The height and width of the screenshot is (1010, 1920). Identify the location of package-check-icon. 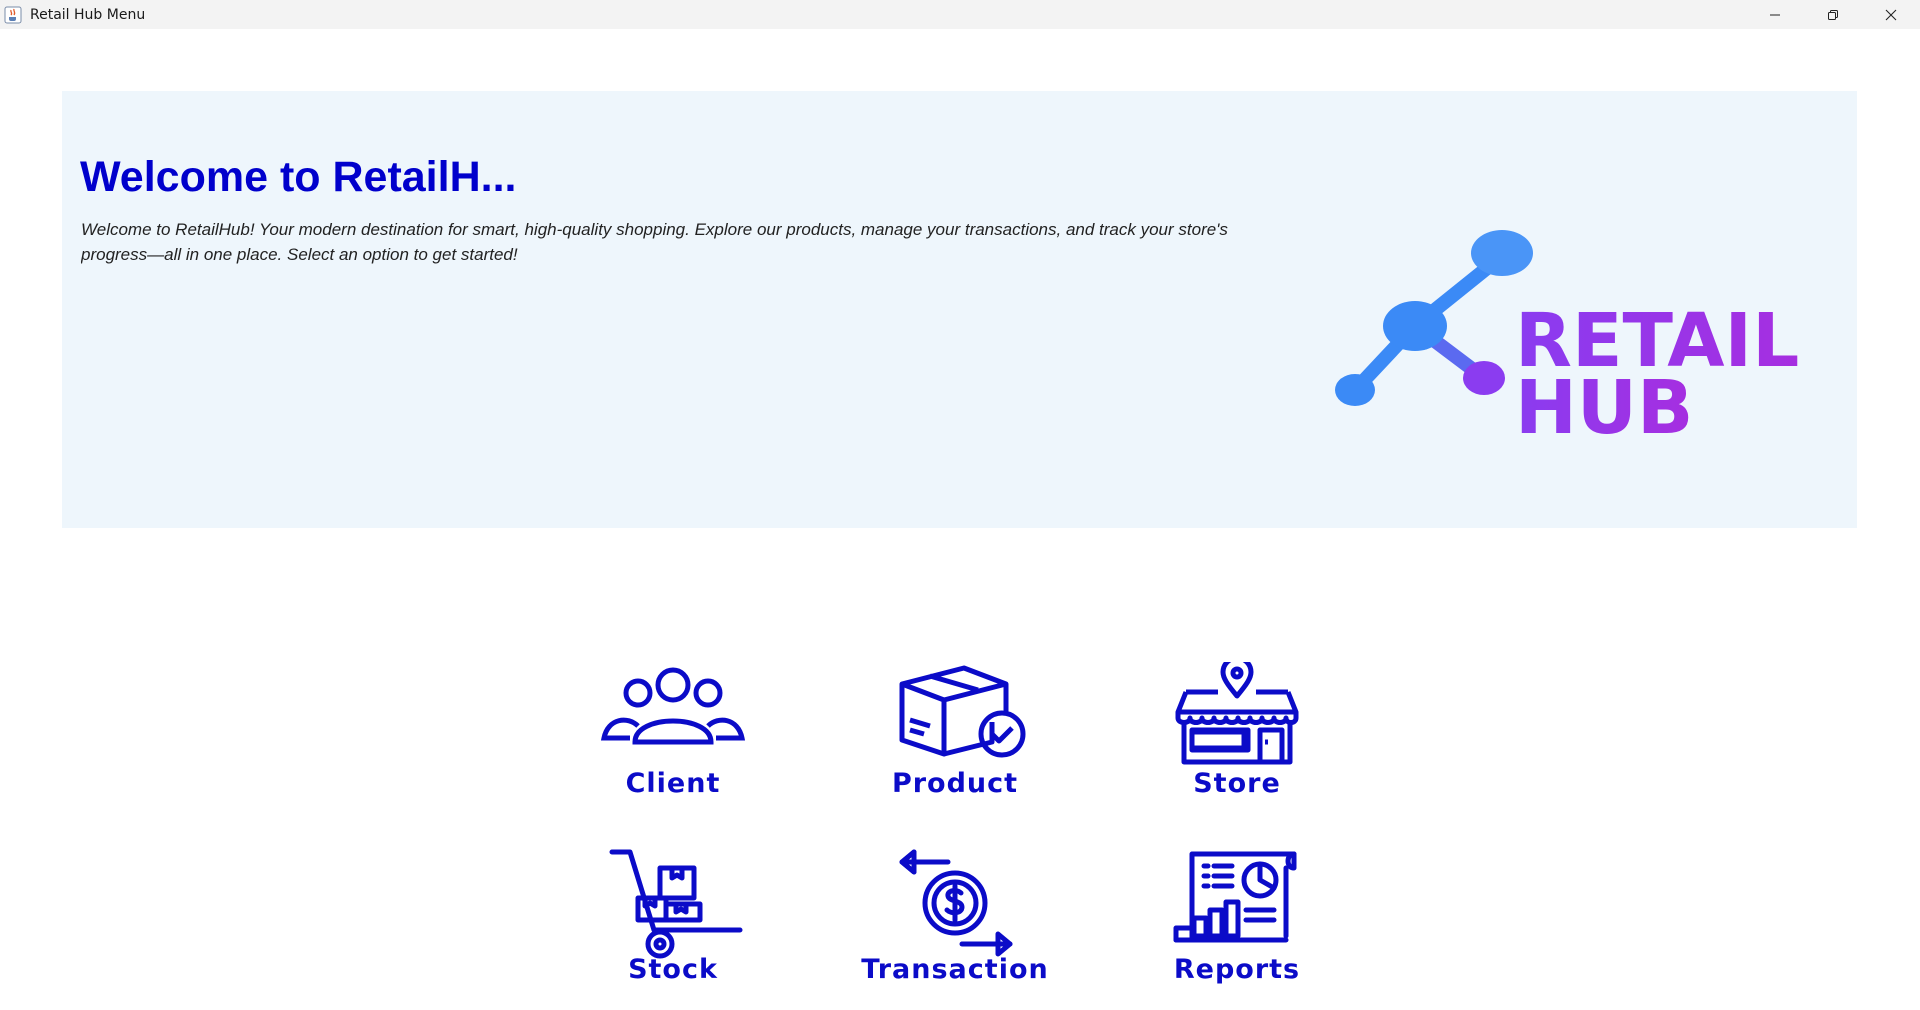
(962, 711).